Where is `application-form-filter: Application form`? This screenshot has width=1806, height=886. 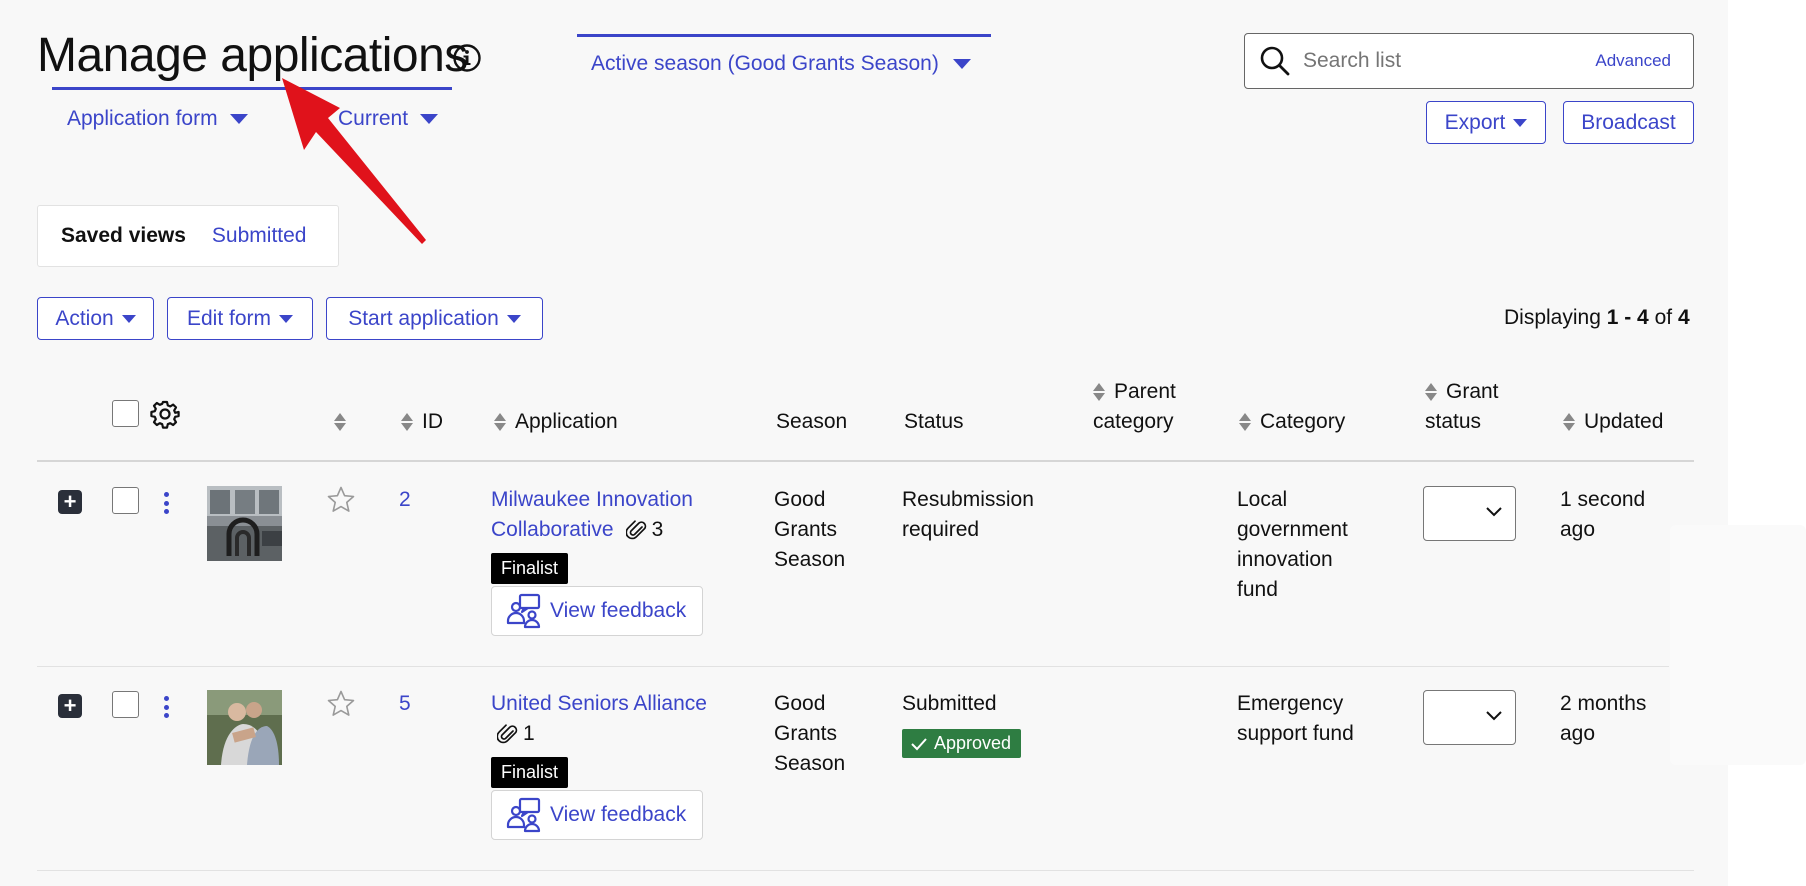
application-form-filter: Application form is located at coordinates (157, 119).